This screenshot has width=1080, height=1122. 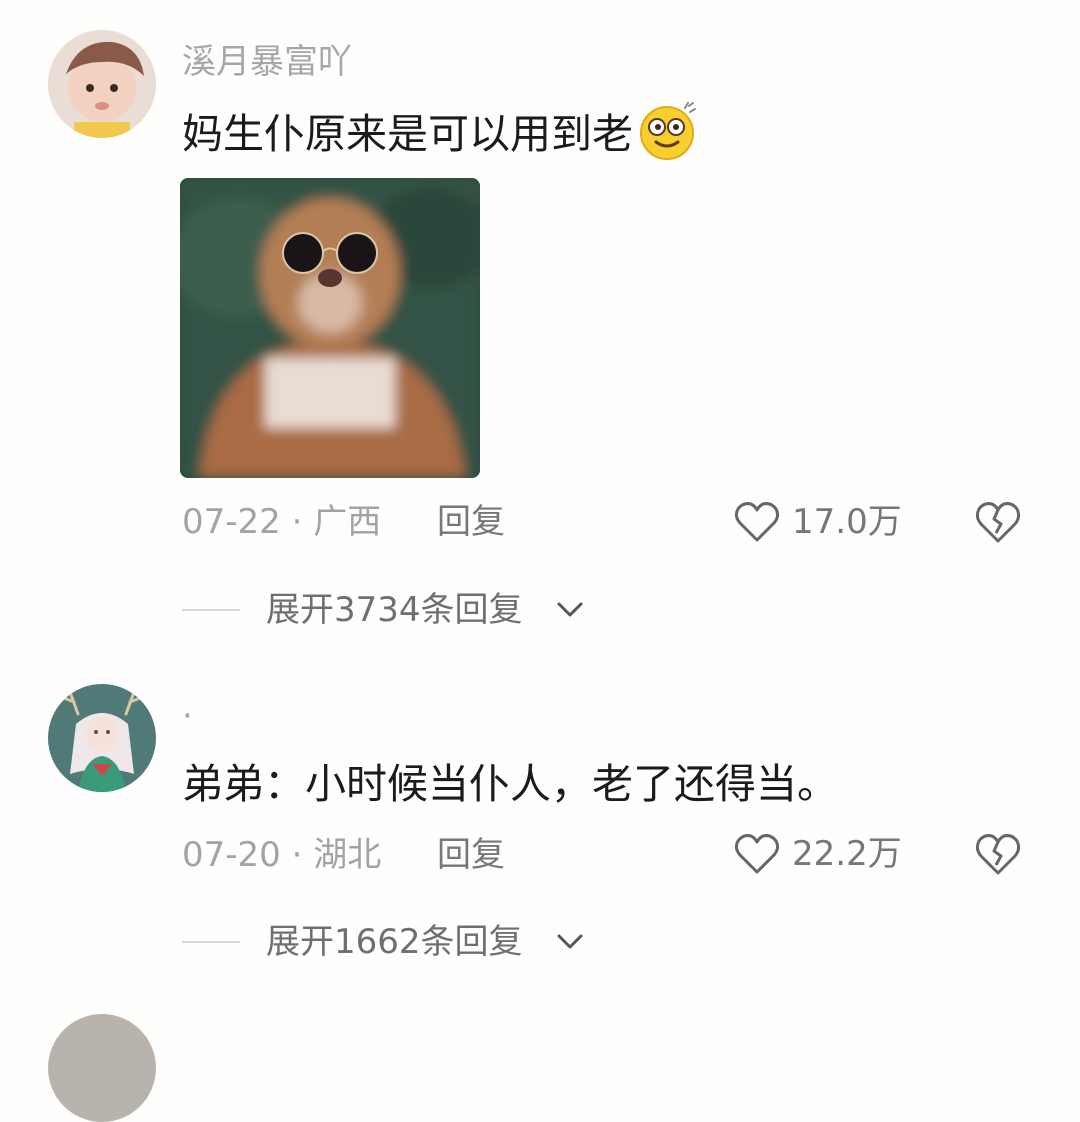 I want to click on username: ·, so click(x=187, y=716).